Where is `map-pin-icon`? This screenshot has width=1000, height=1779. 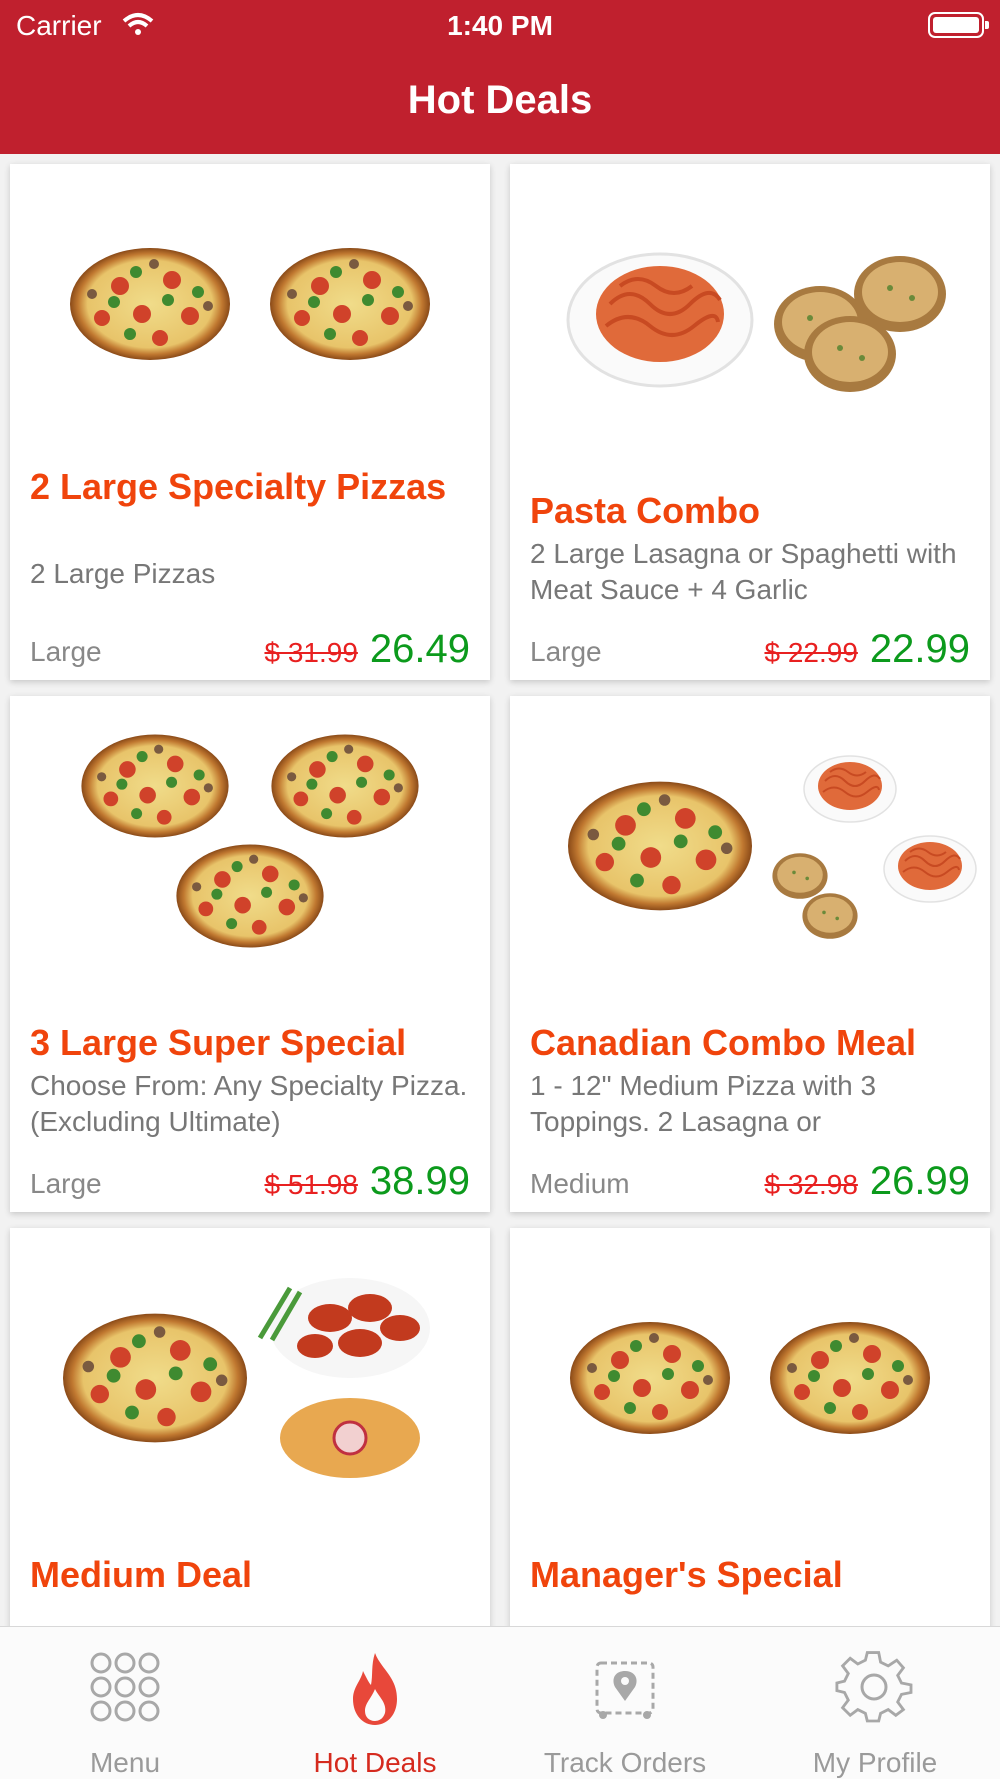
map-pin-icon is located at coordinates (625, 1690).